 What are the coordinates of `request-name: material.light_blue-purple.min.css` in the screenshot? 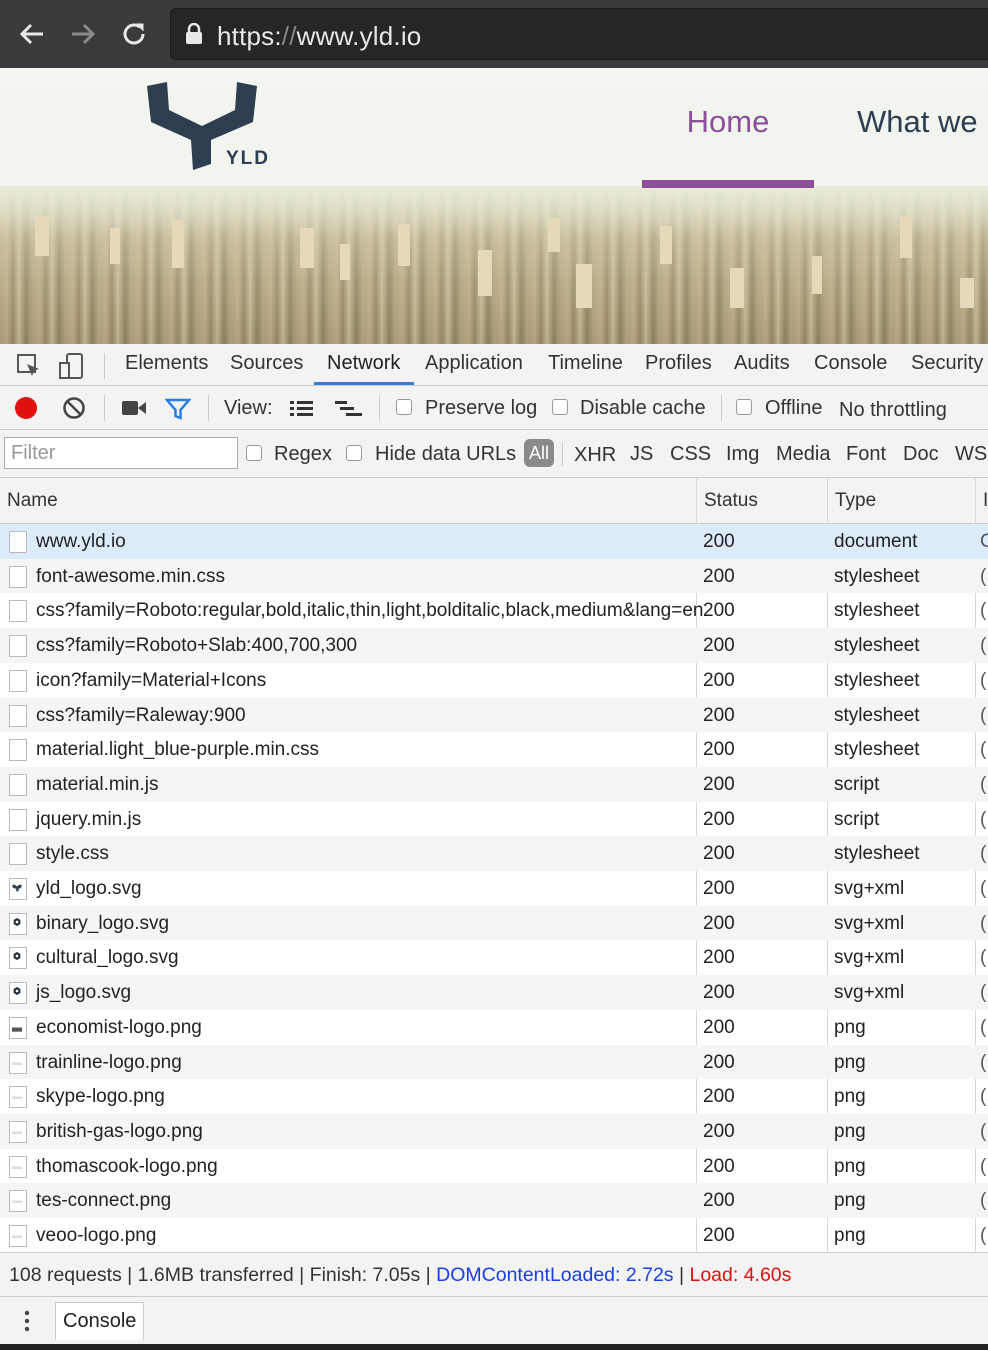 It's located at (177, 750).